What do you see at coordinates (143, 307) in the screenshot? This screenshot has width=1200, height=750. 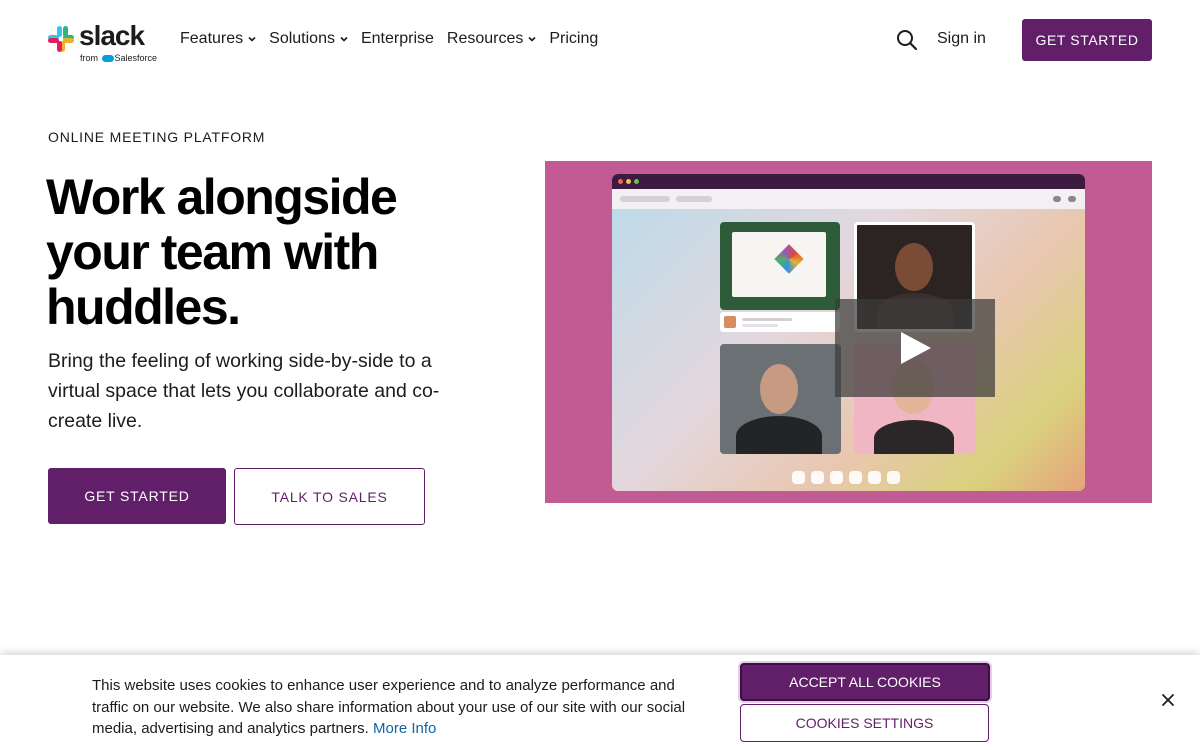 I see `hero-title-line-3: huddles.` at bounding box center [143, 307].